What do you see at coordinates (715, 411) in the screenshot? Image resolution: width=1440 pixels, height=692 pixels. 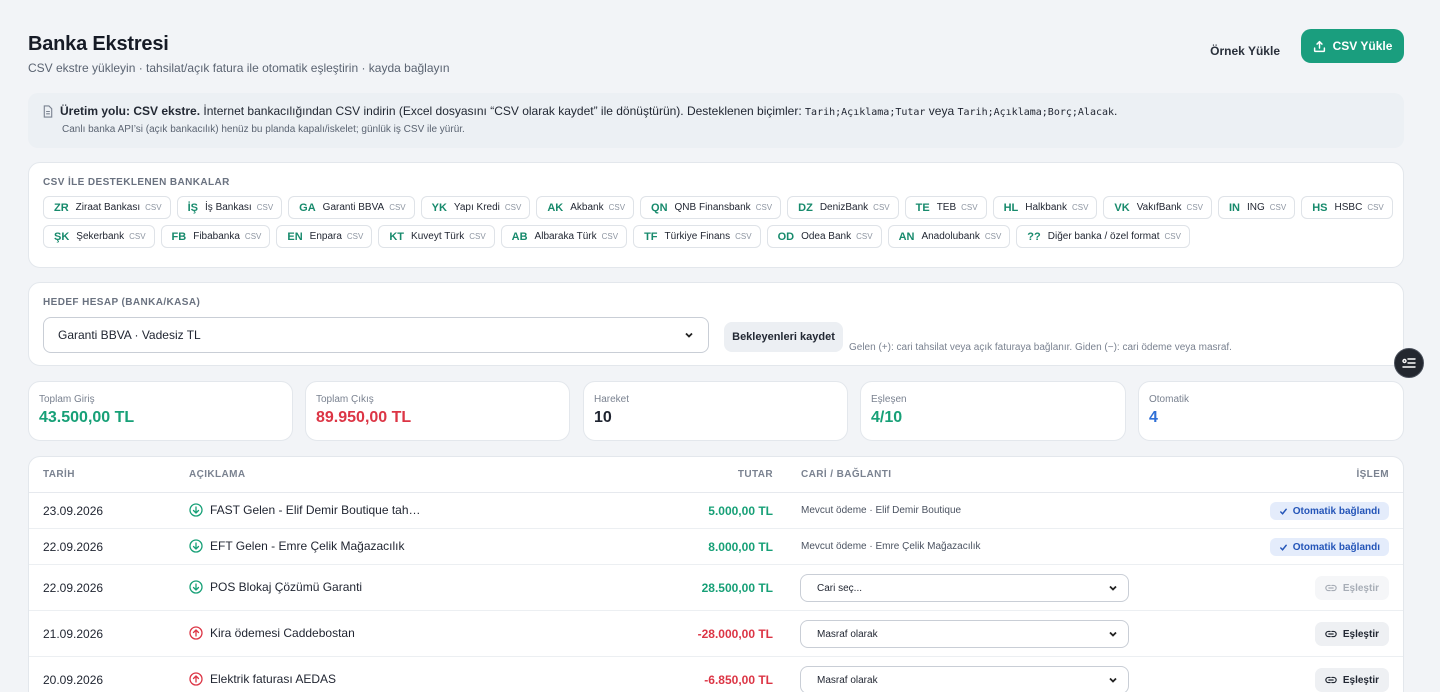 I see `stat-movements: Hareket 10` at bounding box center [715, 411].